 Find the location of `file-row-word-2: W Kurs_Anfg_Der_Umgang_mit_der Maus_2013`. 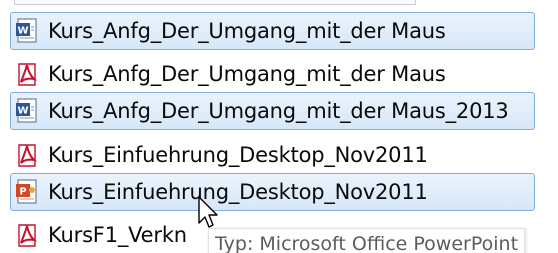

file-row-word-2: W Kurs_Anfg_Der_Umgang_mit_der Maus_2013 is located at coordinates (272, 111).